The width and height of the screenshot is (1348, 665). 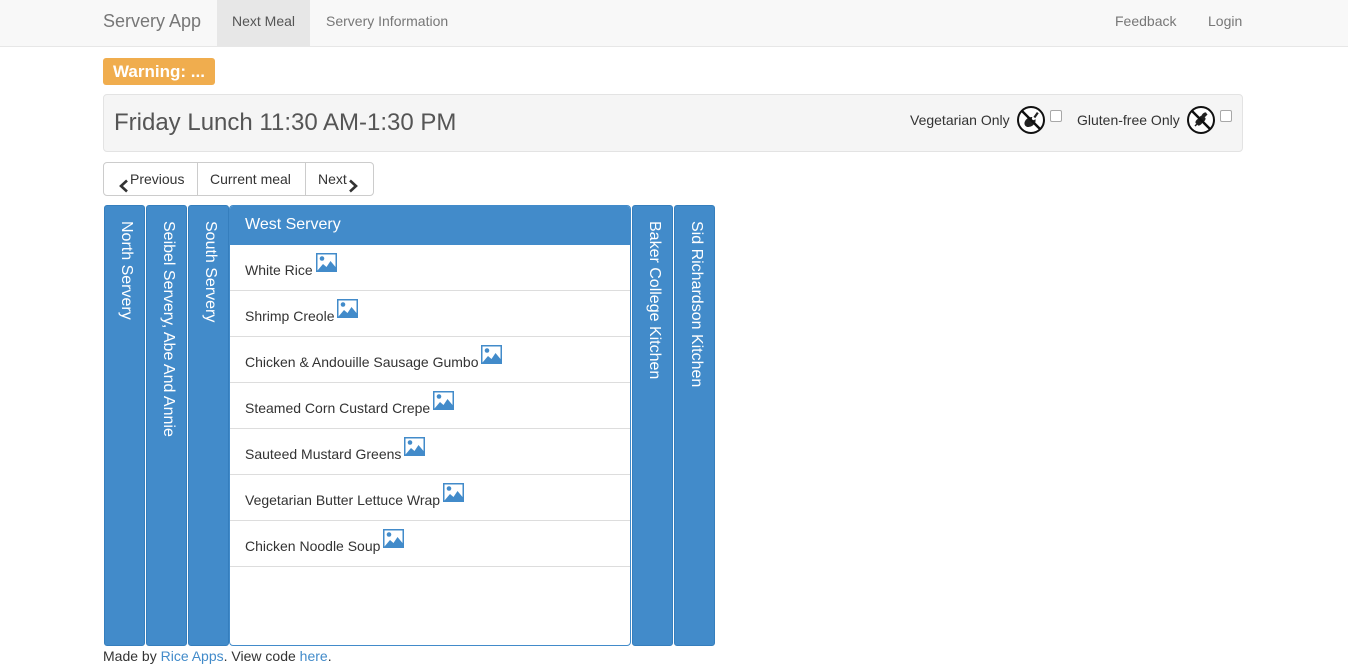 What do you see at coordinates (1128, 120) in the screenshot?
I see `gluten-free-filter-label: Gluten-free Only` at bounding box center [1128, 120].